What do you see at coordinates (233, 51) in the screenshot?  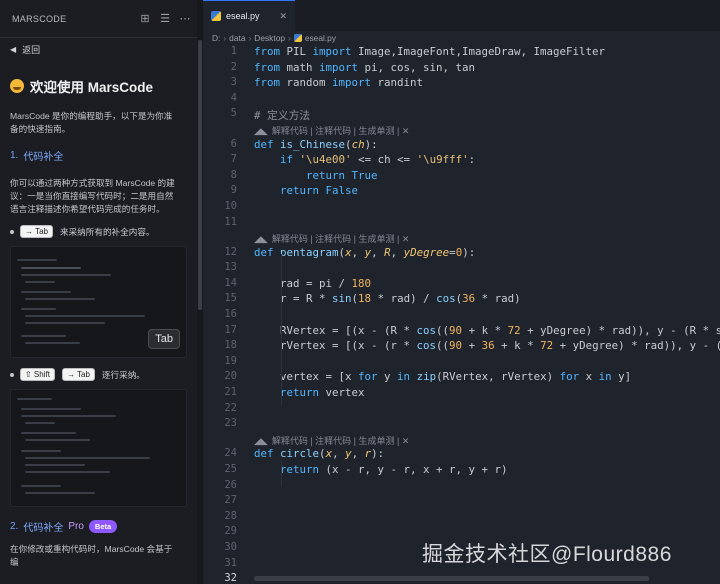 I see `line-number: 1` at bounding box center [233, 51].